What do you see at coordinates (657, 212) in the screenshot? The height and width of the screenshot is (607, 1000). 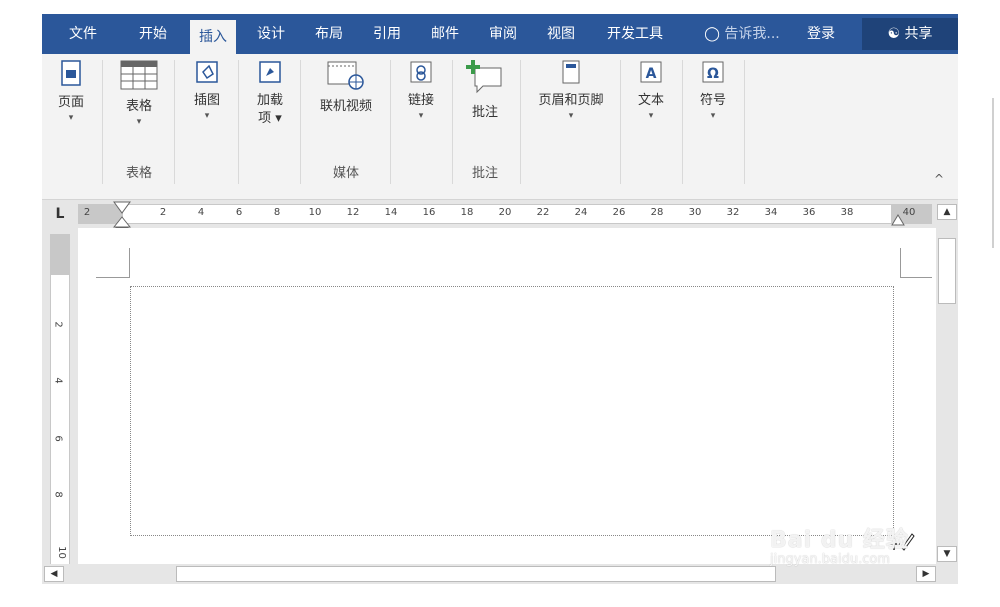 I see `ruler-tick: 28` at bounding box center [657, 212].